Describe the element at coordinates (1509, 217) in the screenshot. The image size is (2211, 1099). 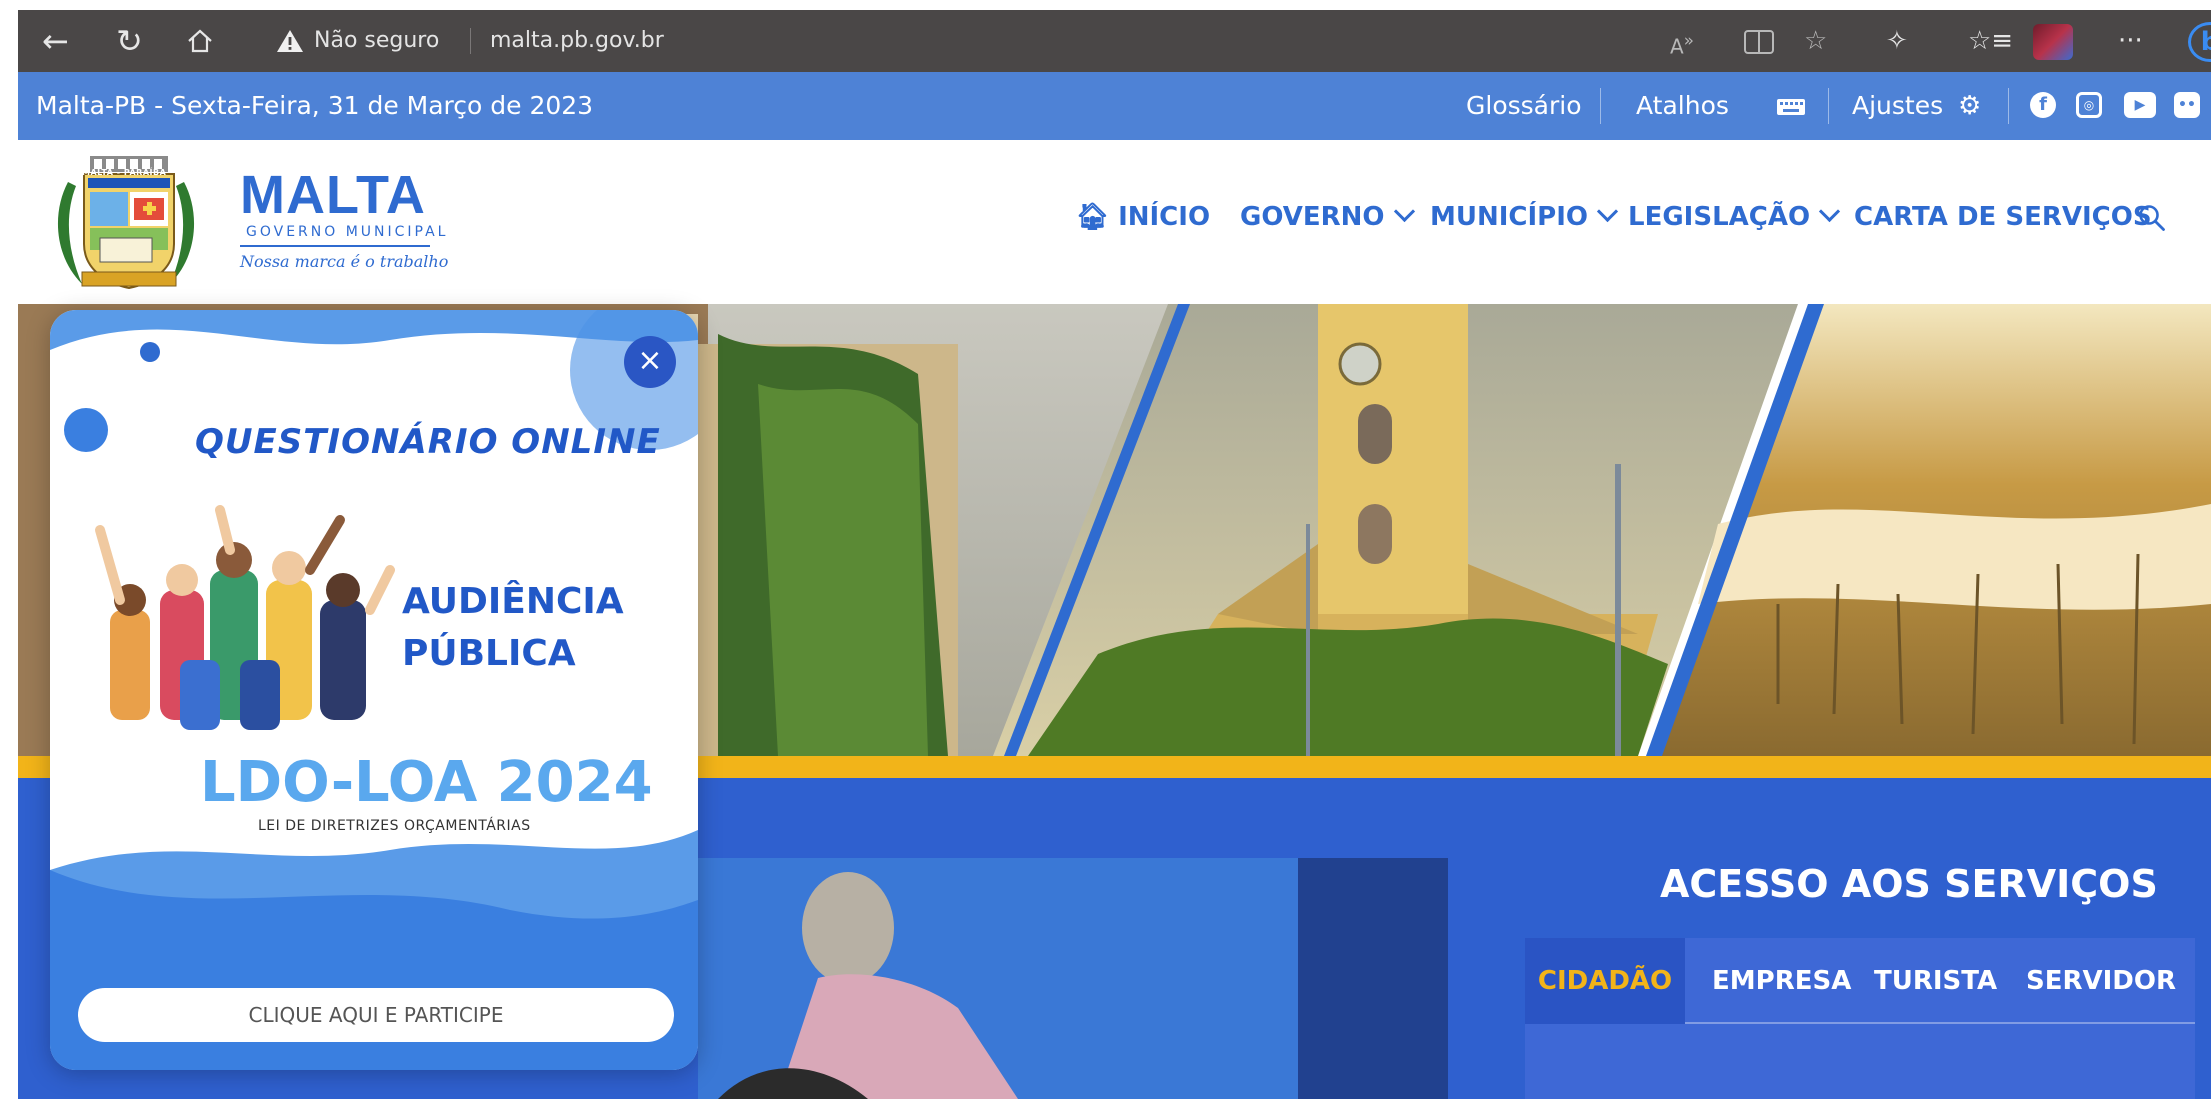
I see `nav-municipio-label: MUNICÍPIO` at that location.